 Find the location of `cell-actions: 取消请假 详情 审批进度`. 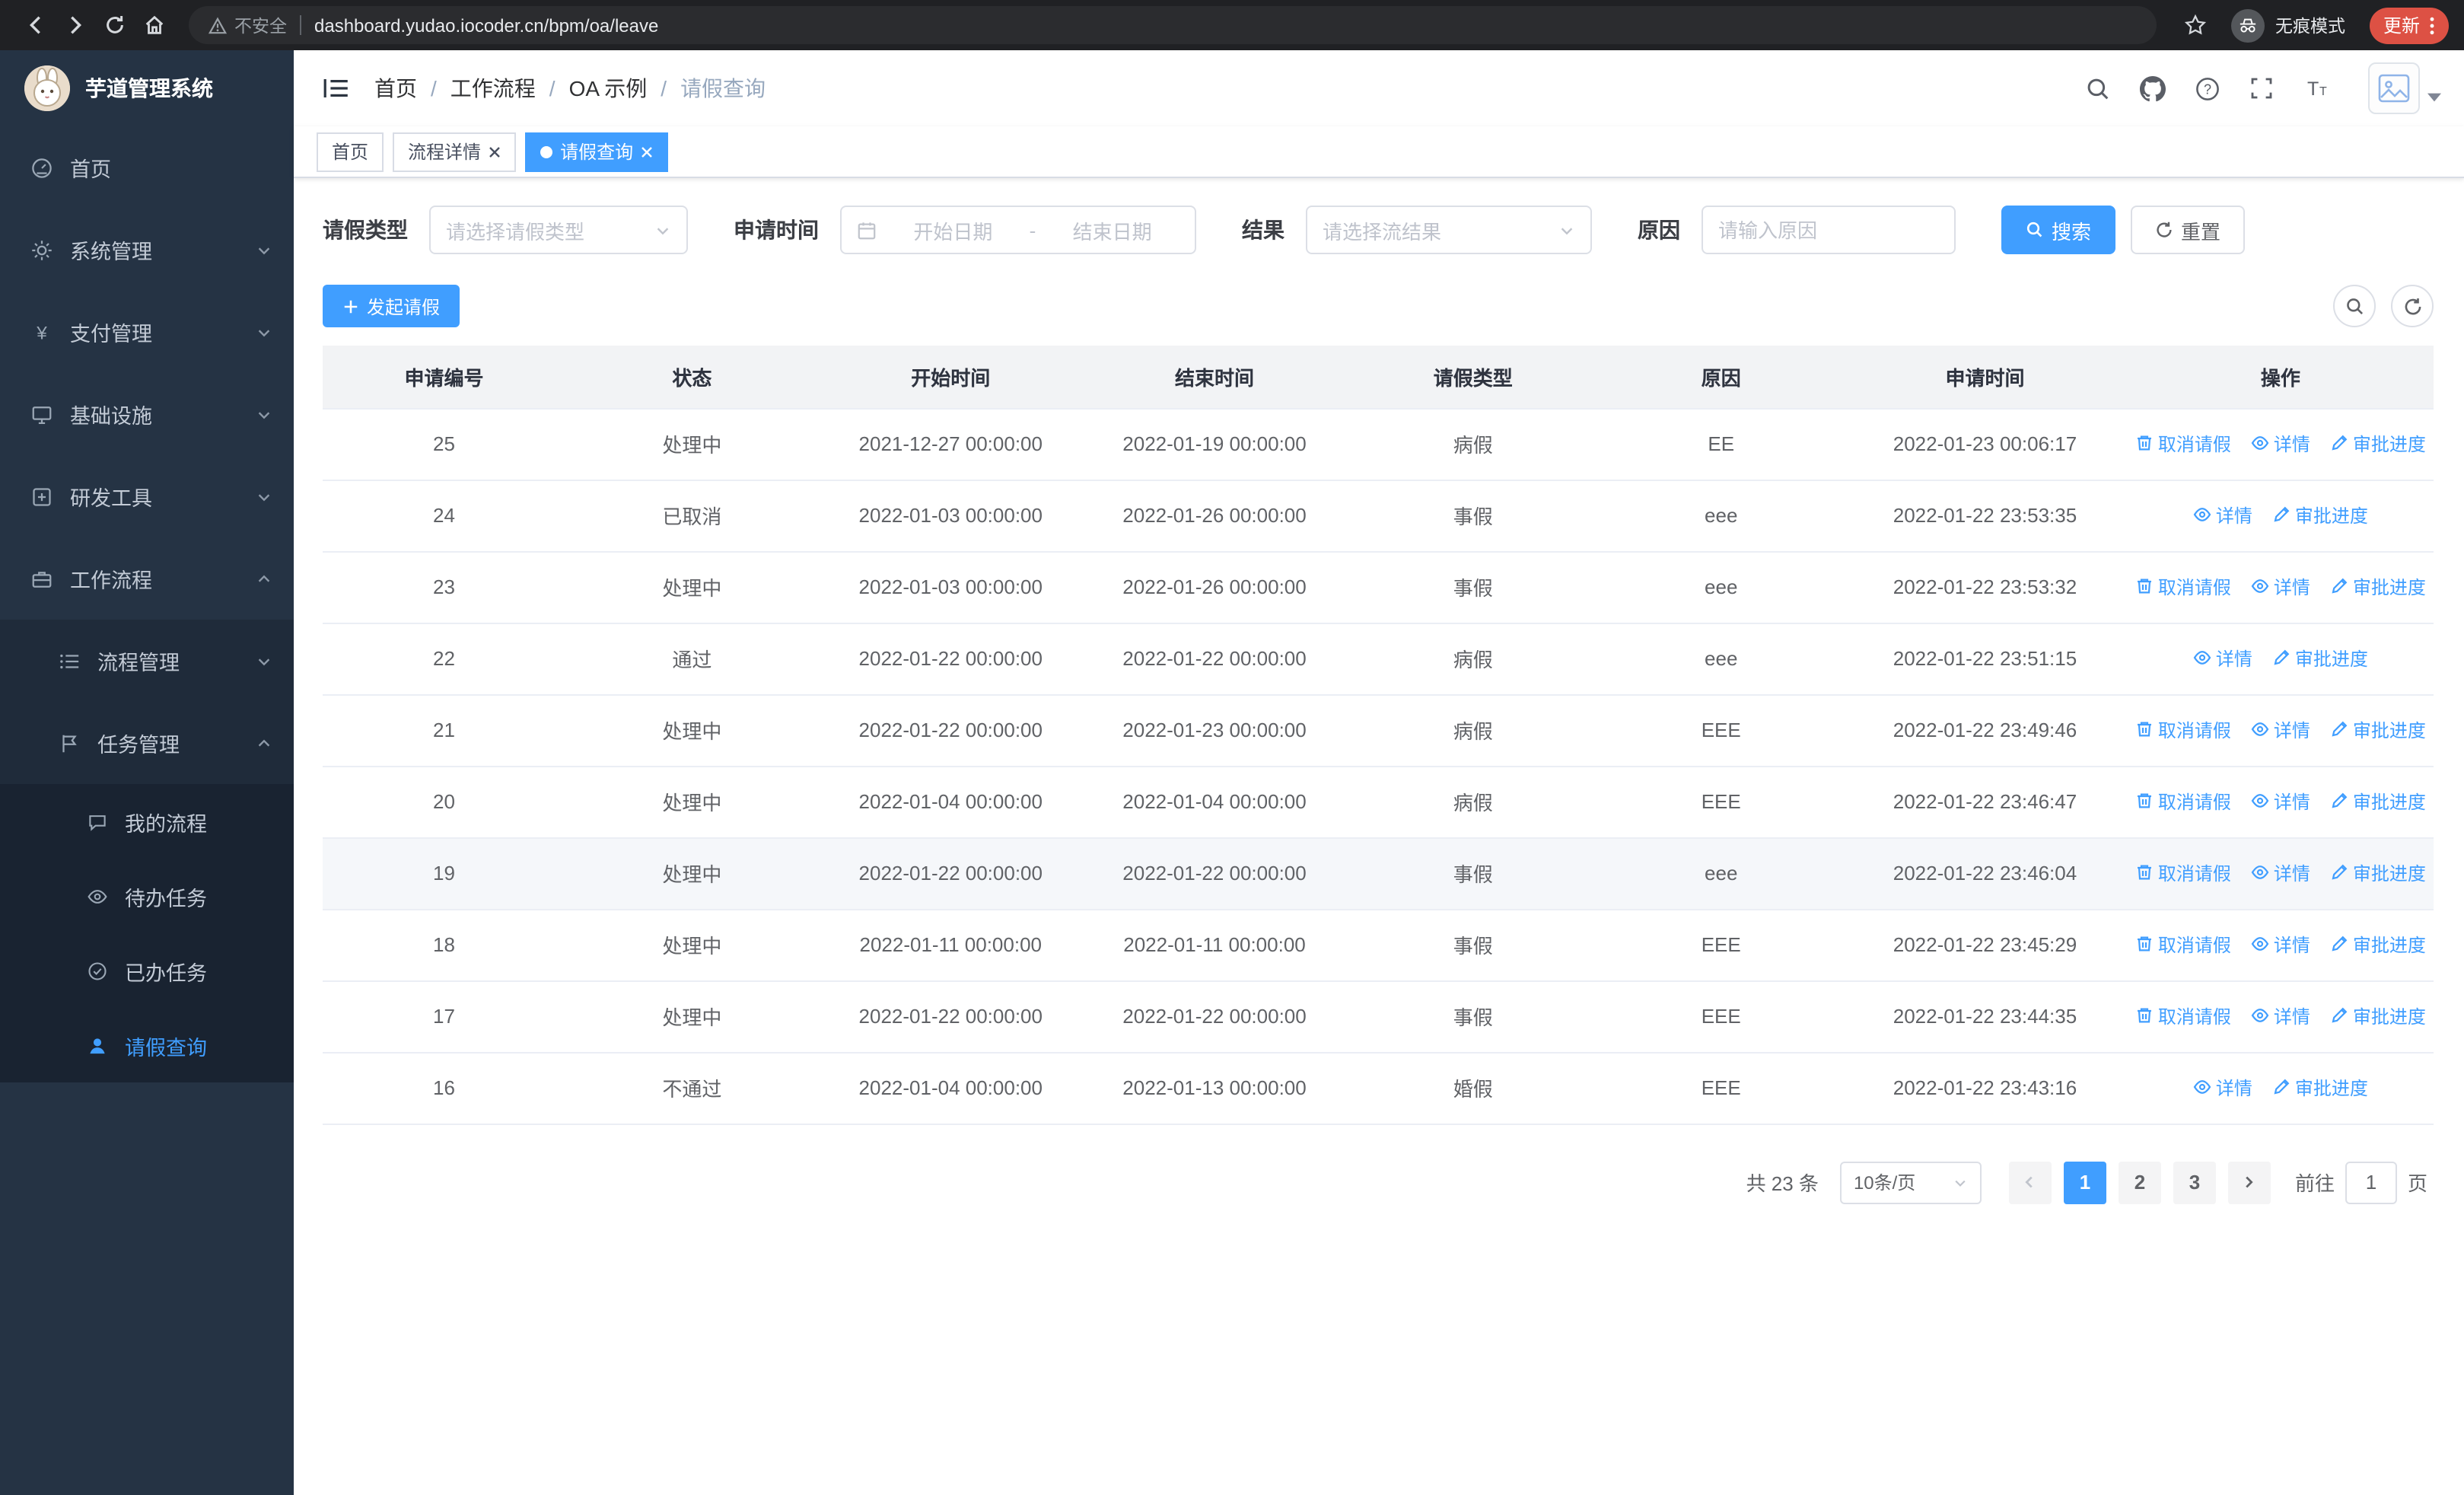

cell-actions: 取消请假 详情 审批进度 is located at coordinates (2280, 444).